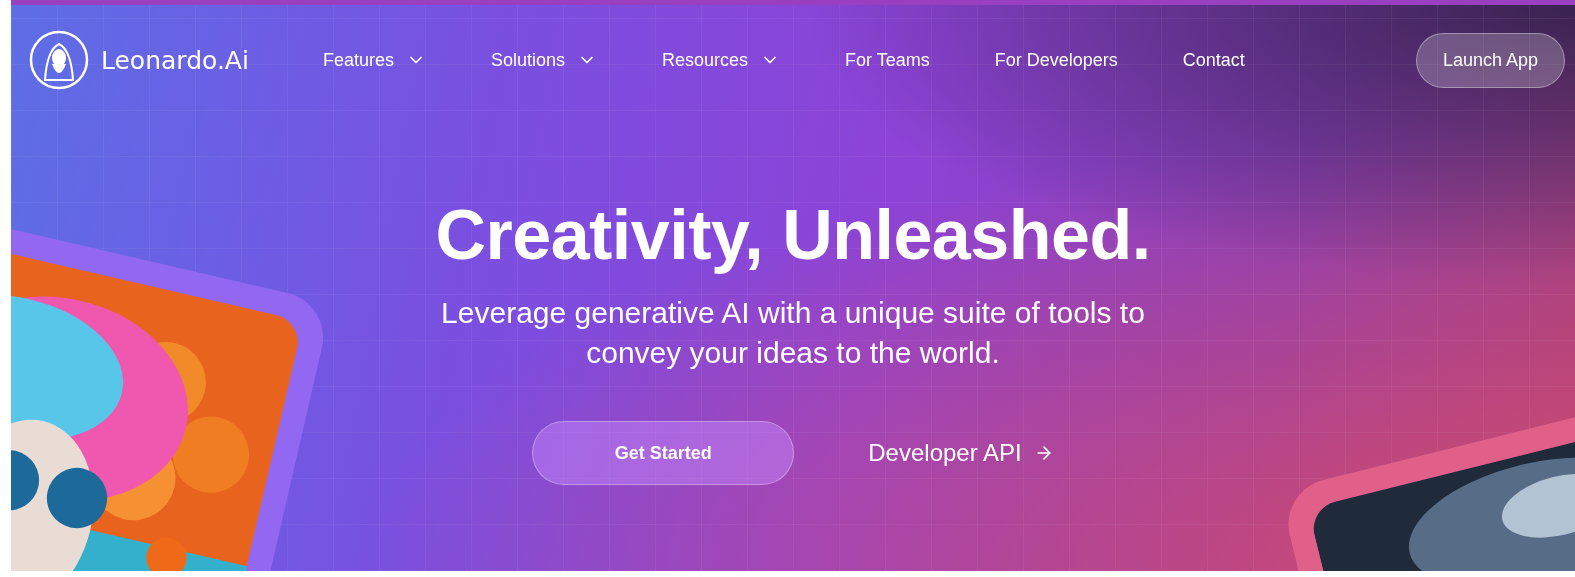 This screenshot has width=1575, height=577. Describe the element at coordinates (961, 453) in the screenshot. I see `developer-api-link: Developer API` at that location.